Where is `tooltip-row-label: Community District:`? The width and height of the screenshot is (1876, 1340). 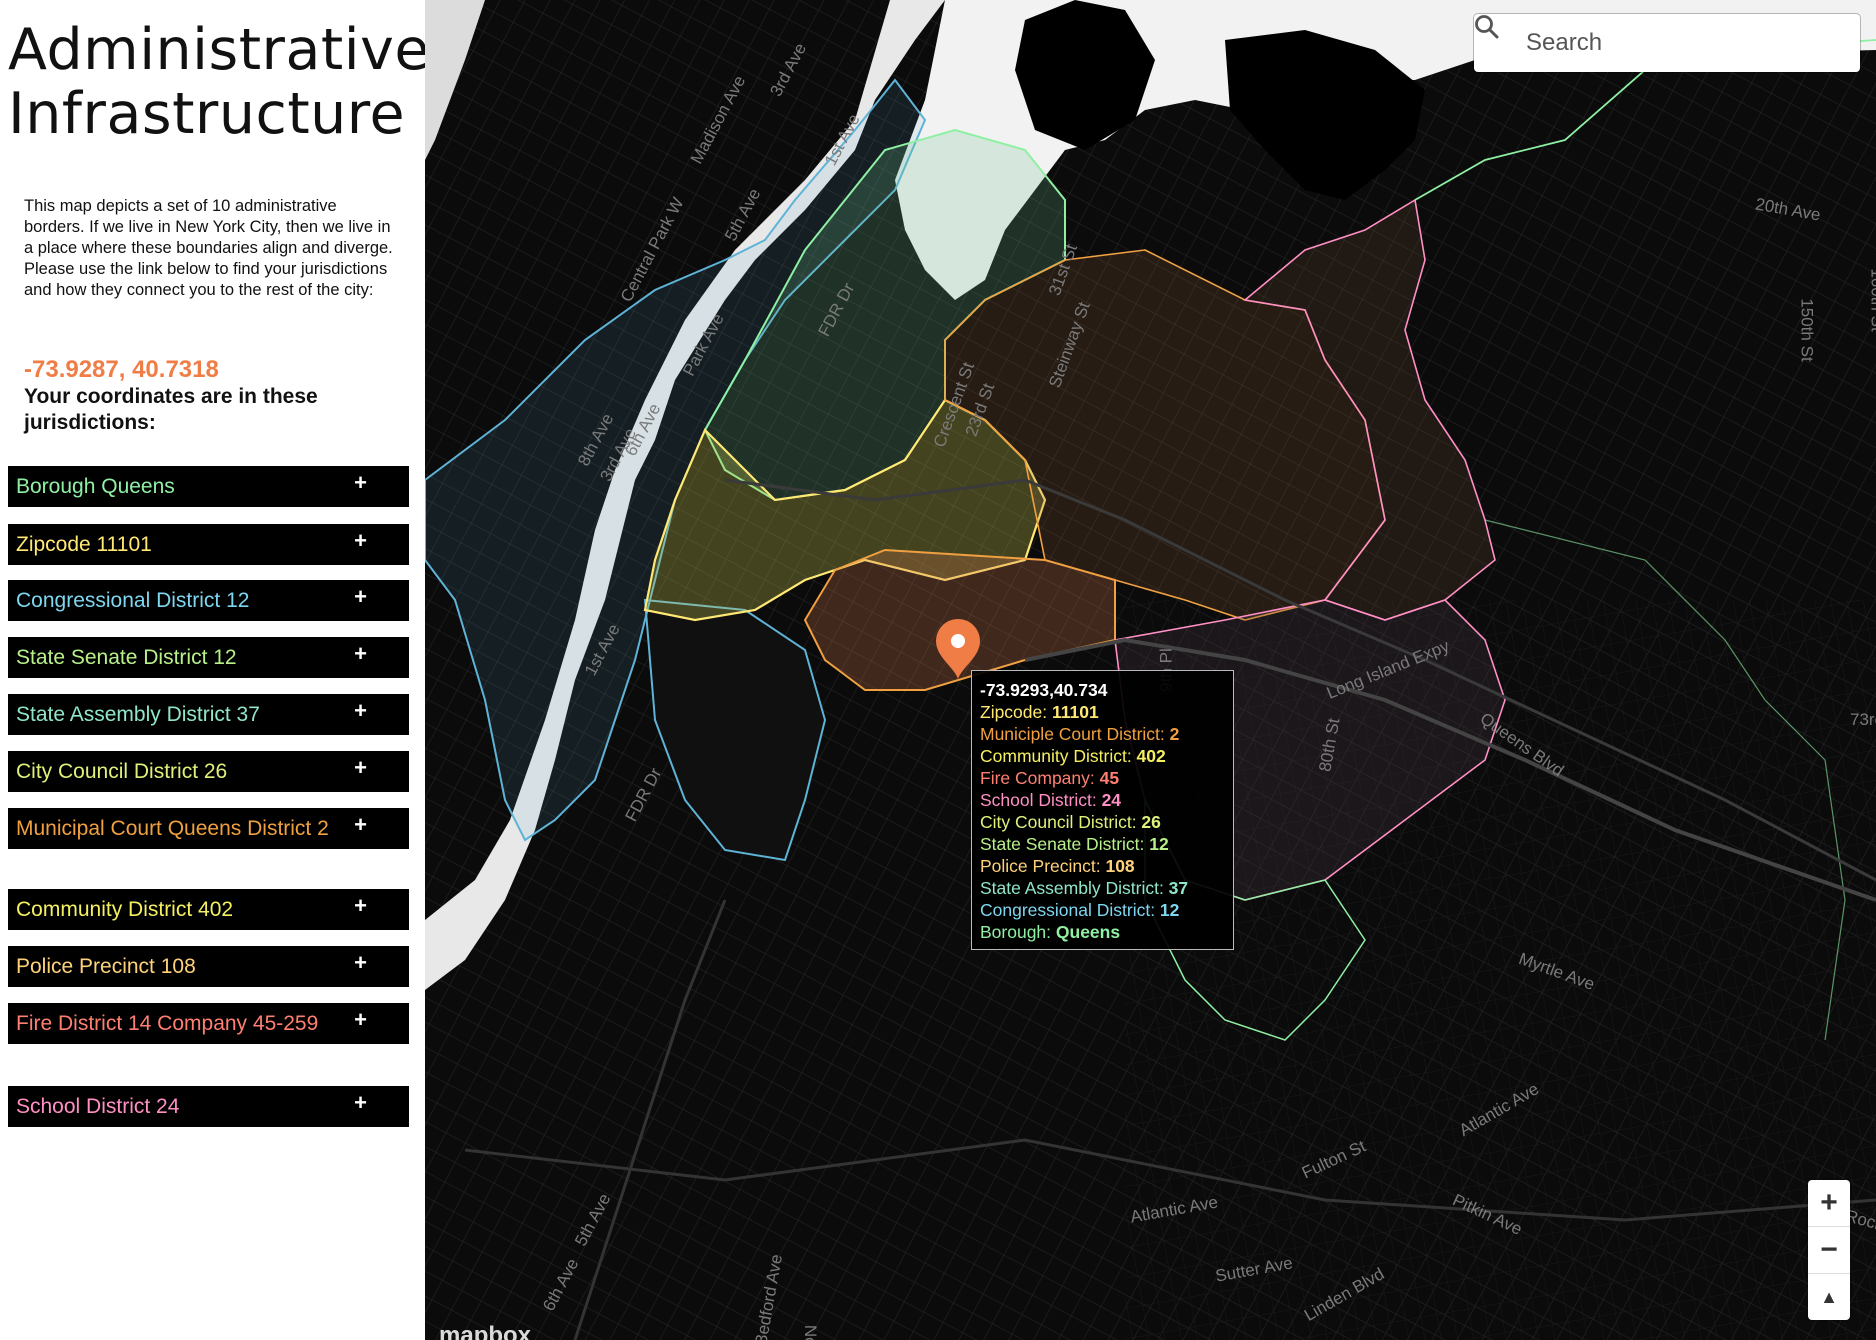 tooltip-row-label: Community District: is located at coordinates (1058, 756).